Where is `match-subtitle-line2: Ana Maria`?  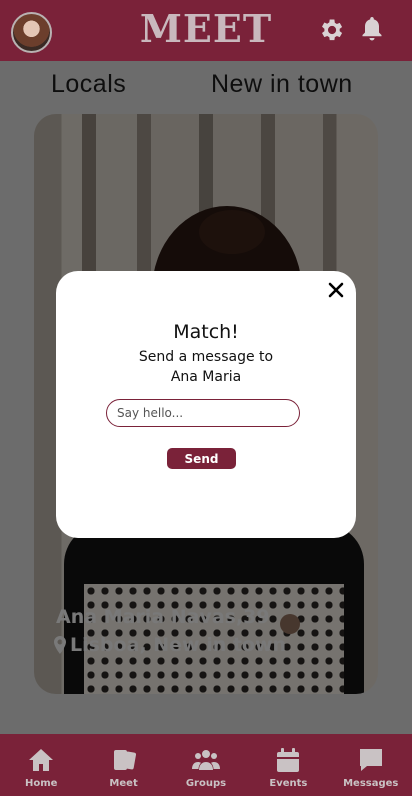
match-subtitle-line2: Ana Maria is located at coordinates (206, 377).